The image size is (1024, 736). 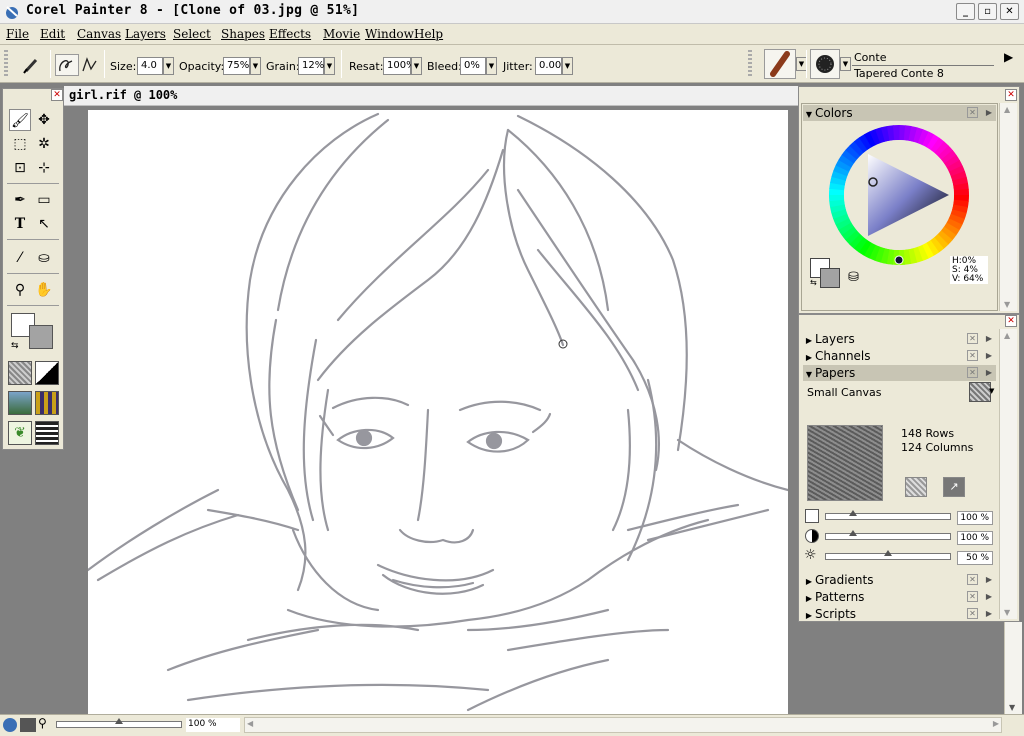 What do you see at coordinates (431, 96) in the screenshot?
I see `document-title-bar: girl.rif @ 100%` at bounding box center [431, 96].